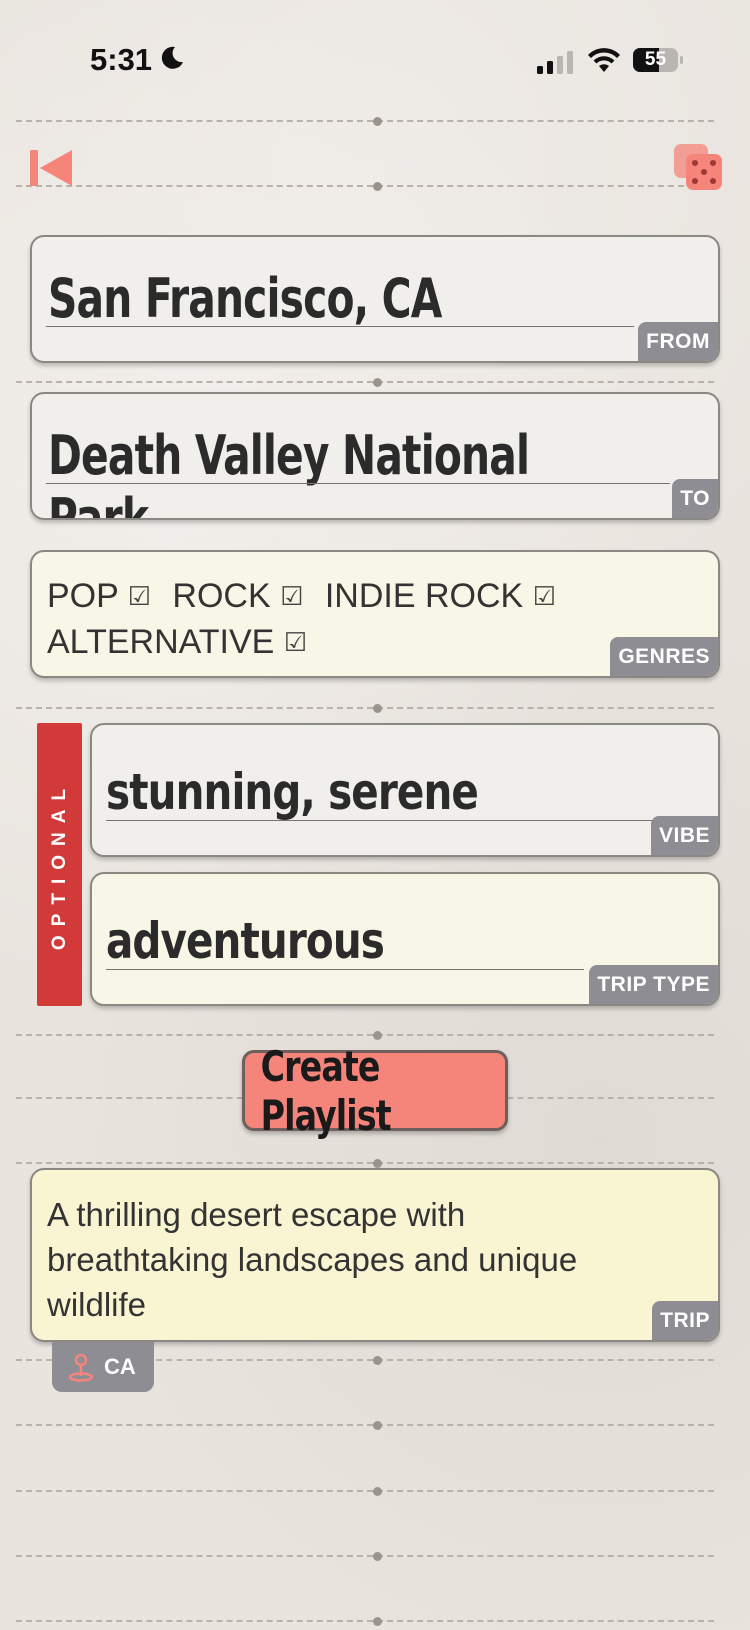  Describe the element at coordinates (604, 60) in the screenshot. I see `wifi-icon` at that location.